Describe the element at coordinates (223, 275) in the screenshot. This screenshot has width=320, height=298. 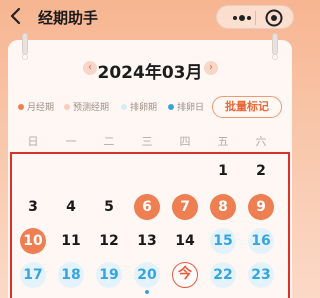
I see `calendar-day: 22` at that location.